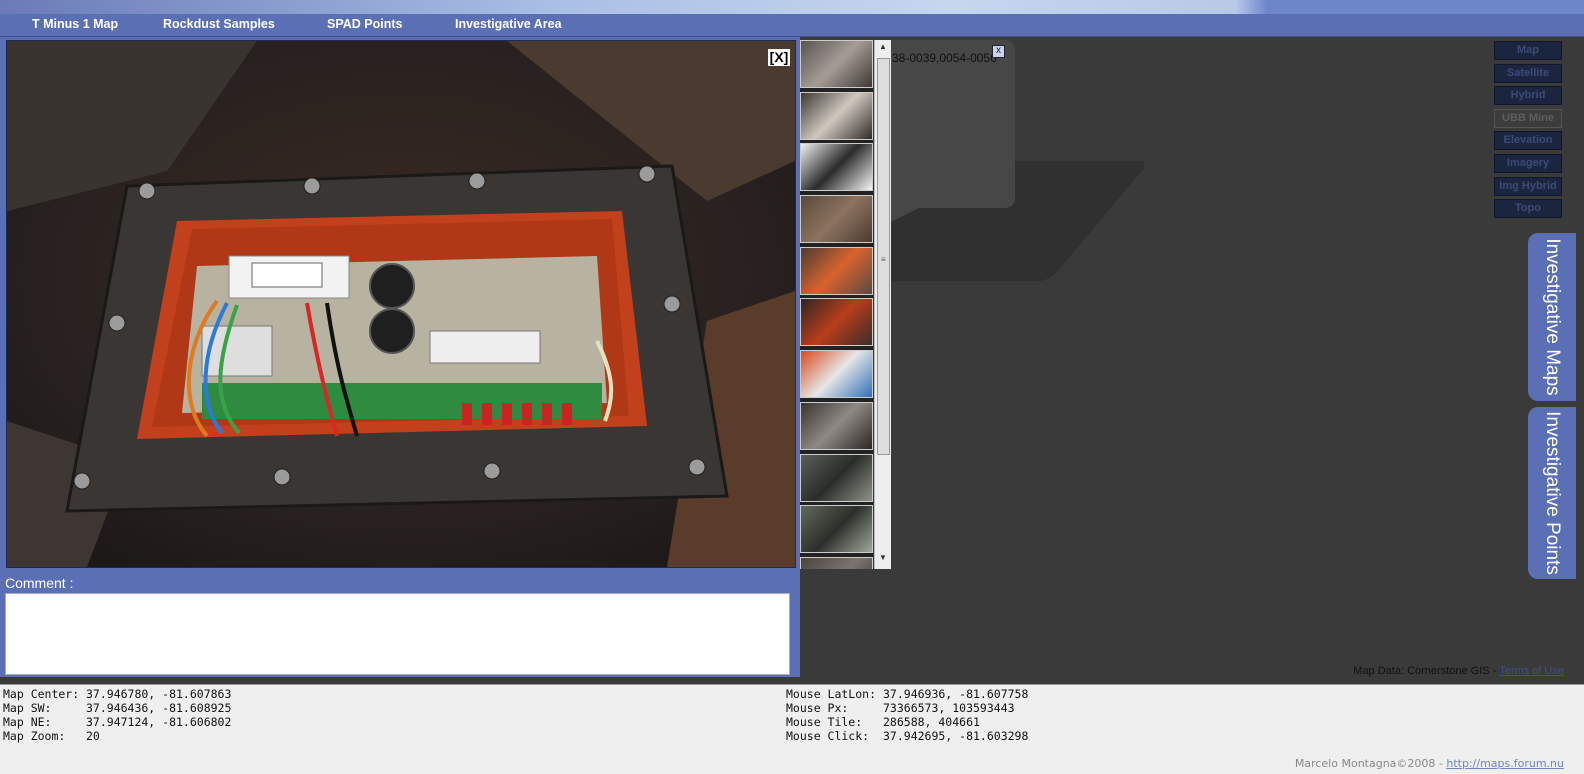  Describe the element at coordinates (508, 24) in the screenshot. I see `menu-item-investigative-area: Investigative Area` at that location.